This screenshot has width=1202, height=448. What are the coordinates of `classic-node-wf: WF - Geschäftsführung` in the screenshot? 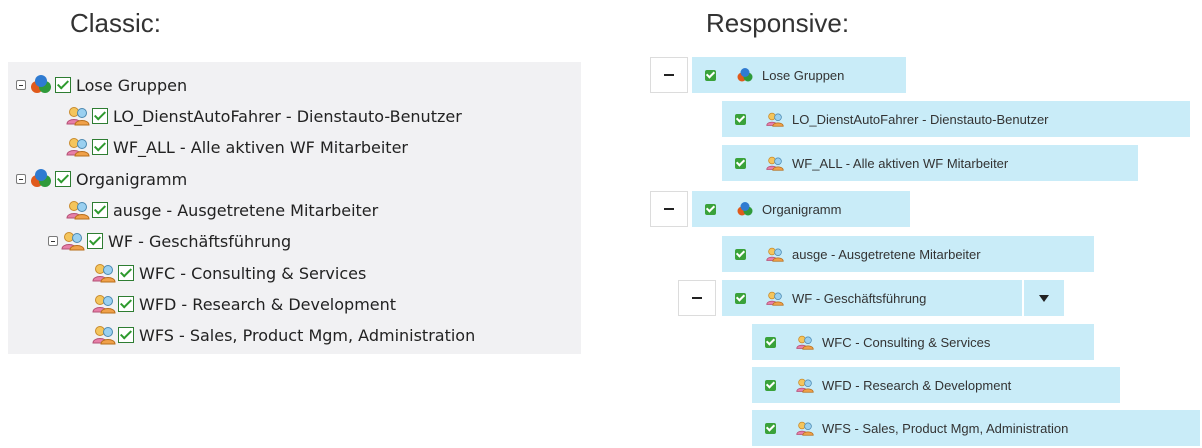 It's located at (169, 241).